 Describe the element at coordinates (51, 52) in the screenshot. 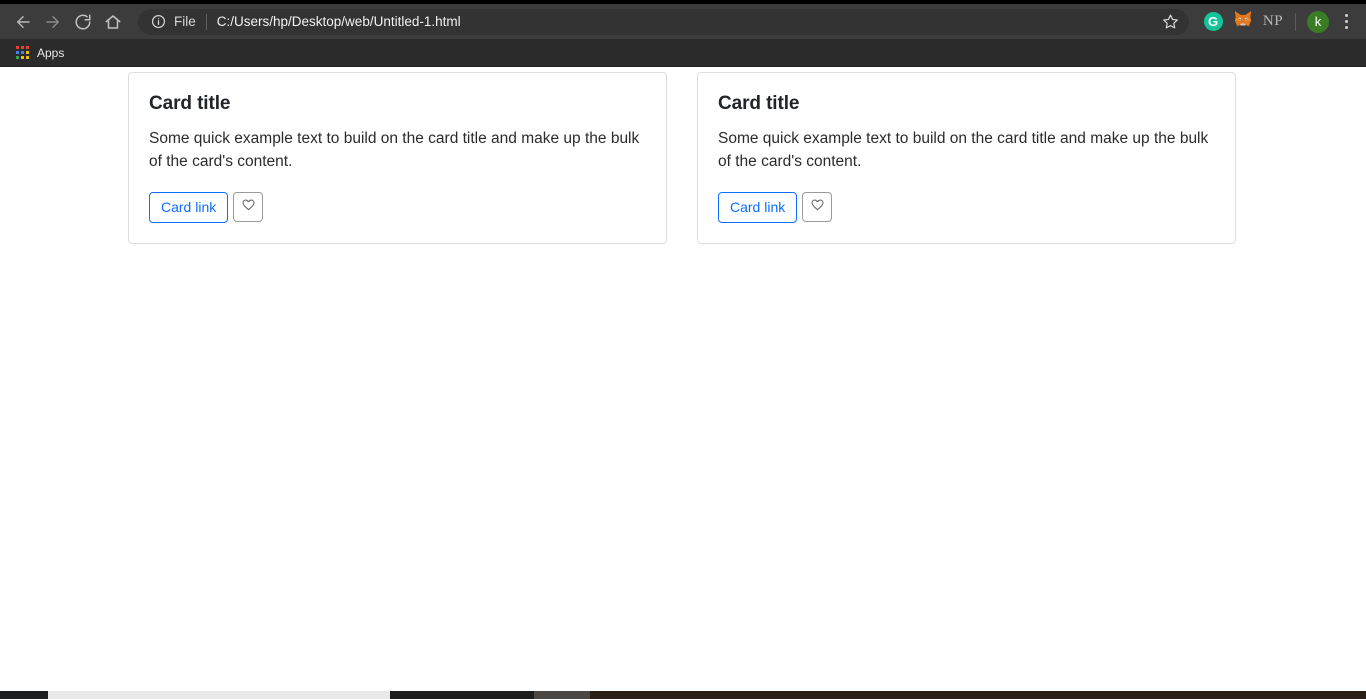

I see `bookmark-label: Apps` at that location.